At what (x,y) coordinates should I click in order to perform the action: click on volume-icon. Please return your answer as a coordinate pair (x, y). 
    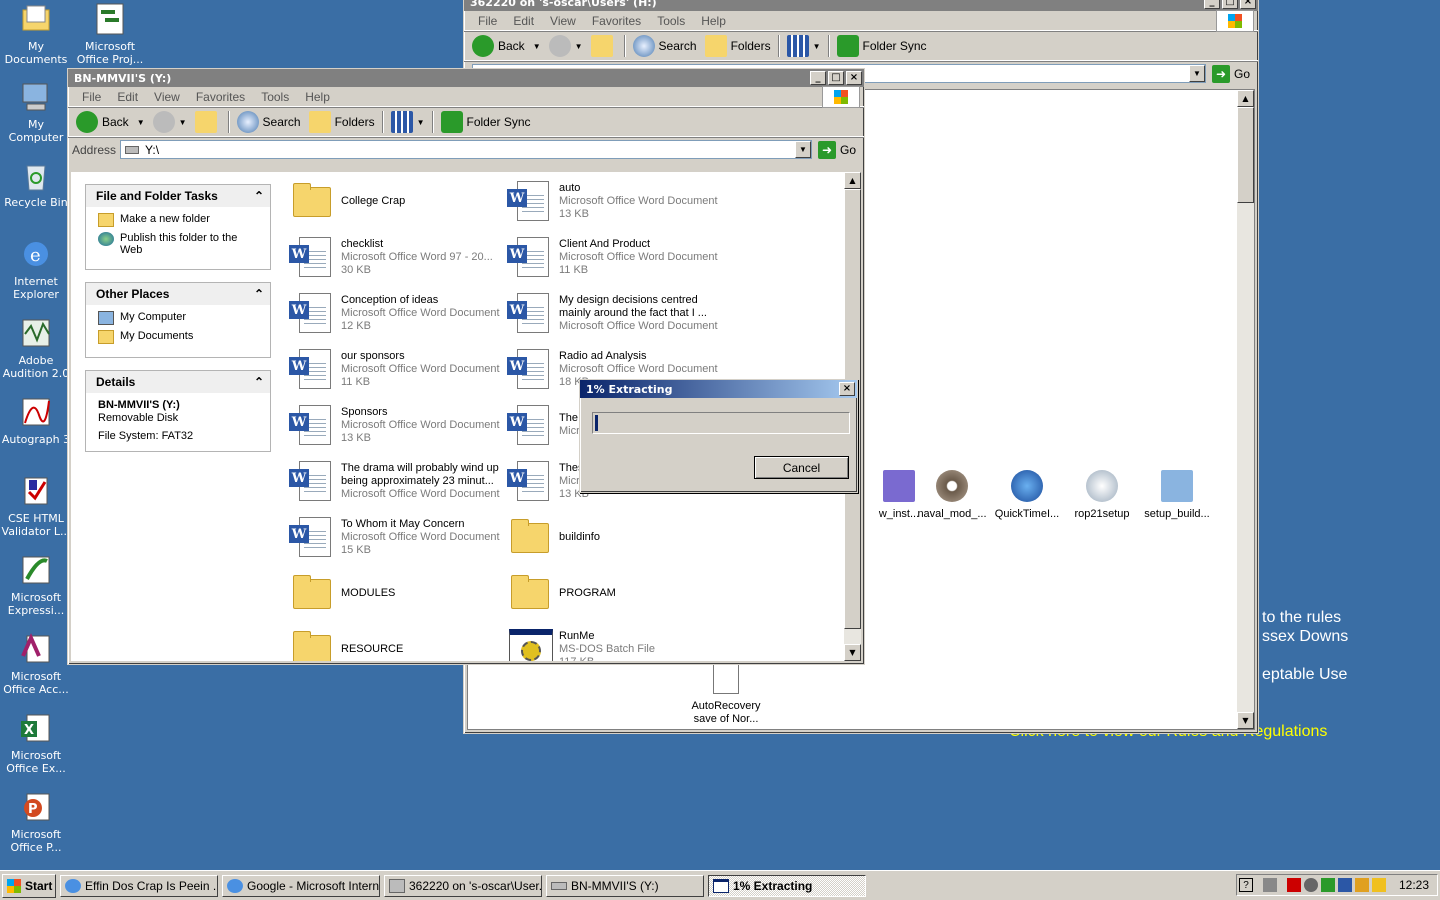
    Looking at the image, I should click on (1293, 885).